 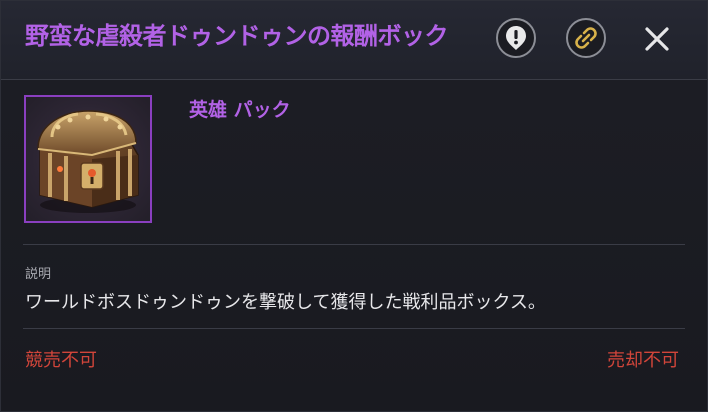 I want to click on link-button, so click(x=586, y=38).